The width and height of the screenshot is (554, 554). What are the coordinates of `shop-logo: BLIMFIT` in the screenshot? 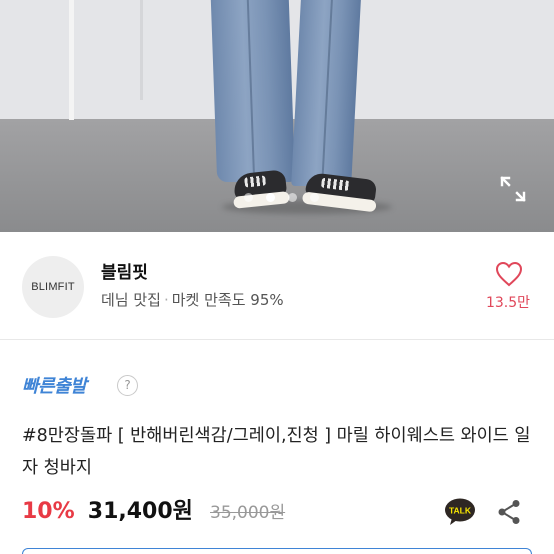 It's located at (53, 287).